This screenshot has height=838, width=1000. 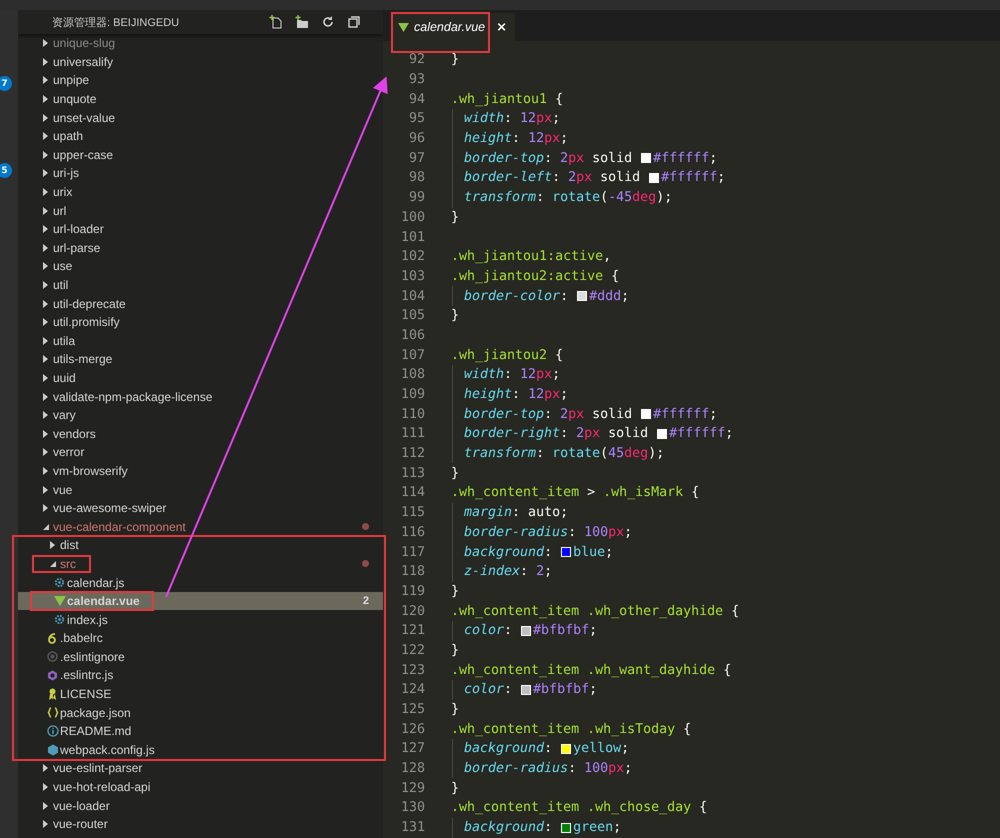 What do you see at coordinates (557, 434) in the screenshot?
I see `code-text: border-right: 2px solid` at bounding box center [557, 434].